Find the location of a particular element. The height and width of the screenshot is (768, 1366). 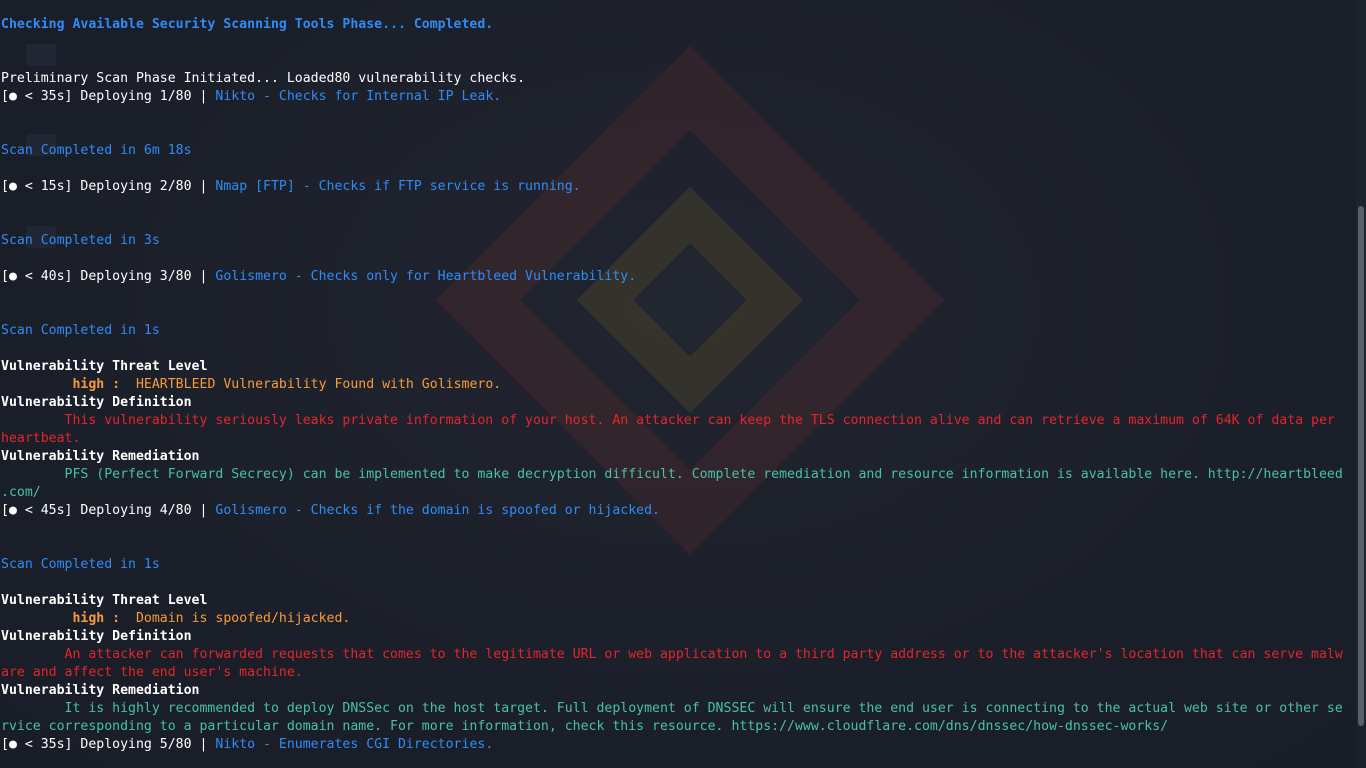

deploy-prefix: [● < 35s] Deploying 1/80 | is located at coordinates (108, 96).